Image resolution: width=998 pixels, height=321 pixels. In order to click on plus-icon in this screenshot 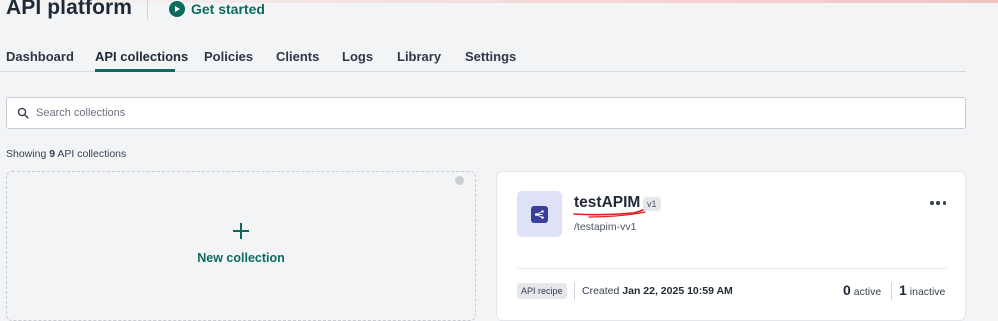, I will do `click(241, 231)`.